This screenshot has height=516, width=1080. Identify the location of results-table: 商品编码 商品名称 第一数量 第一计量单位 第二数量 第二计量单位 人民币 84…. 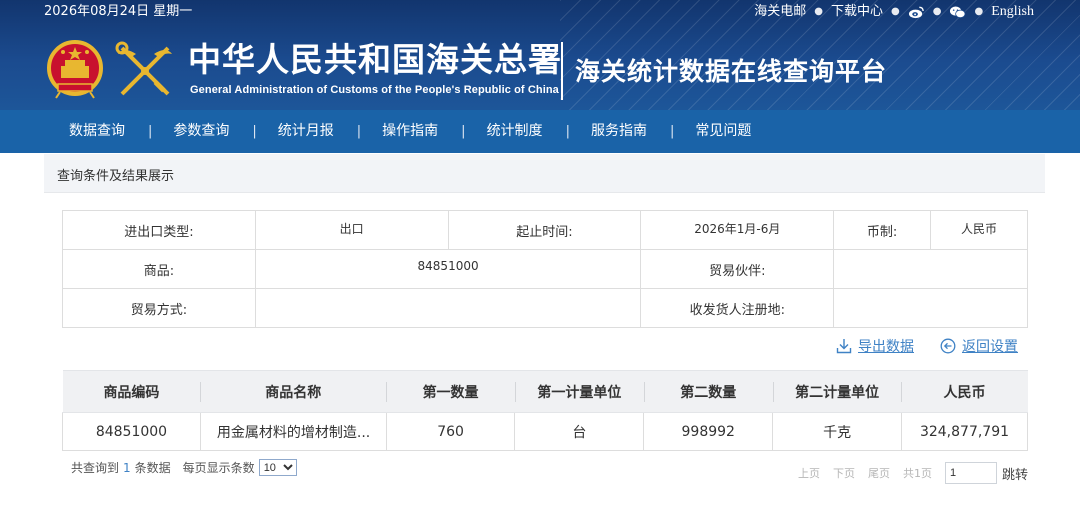
(545, 410).